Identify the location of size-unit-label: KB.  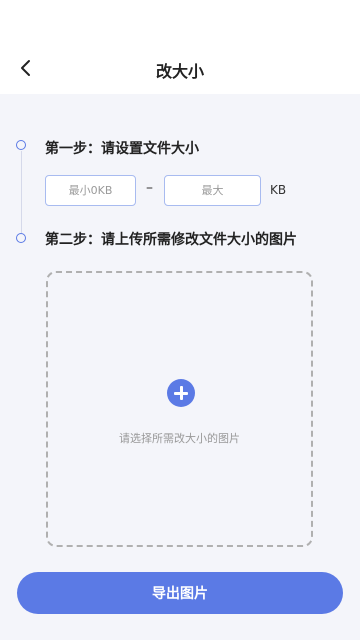
(278, 190).